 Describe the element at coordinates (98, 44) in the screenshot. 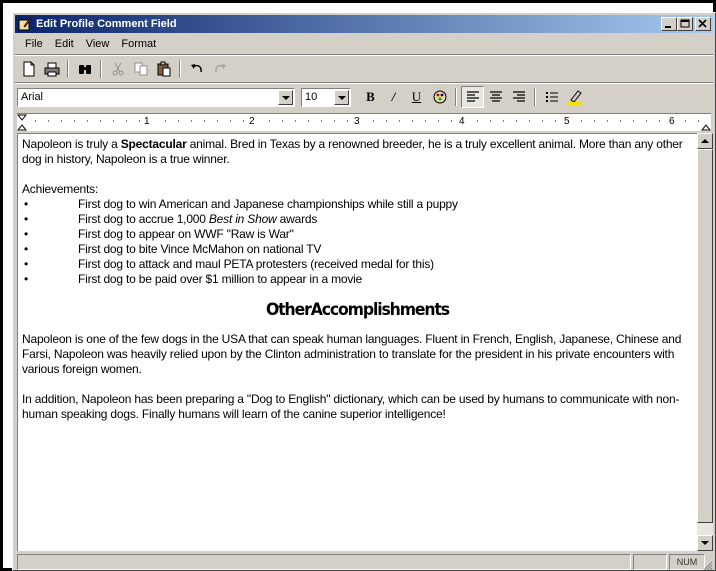

I see `menu-view: View` at that location.